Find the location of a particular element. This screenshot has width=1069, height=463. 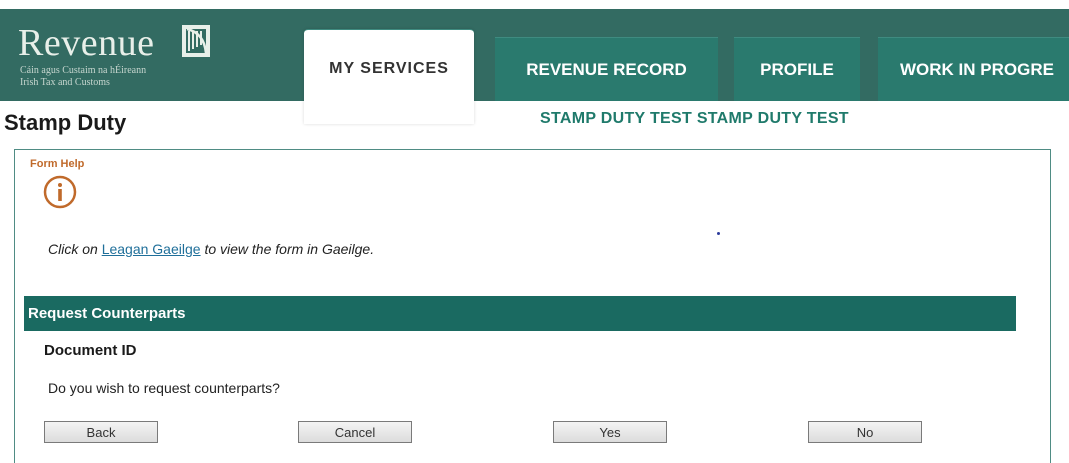

stray-dot is located at coordinates (718, 233).